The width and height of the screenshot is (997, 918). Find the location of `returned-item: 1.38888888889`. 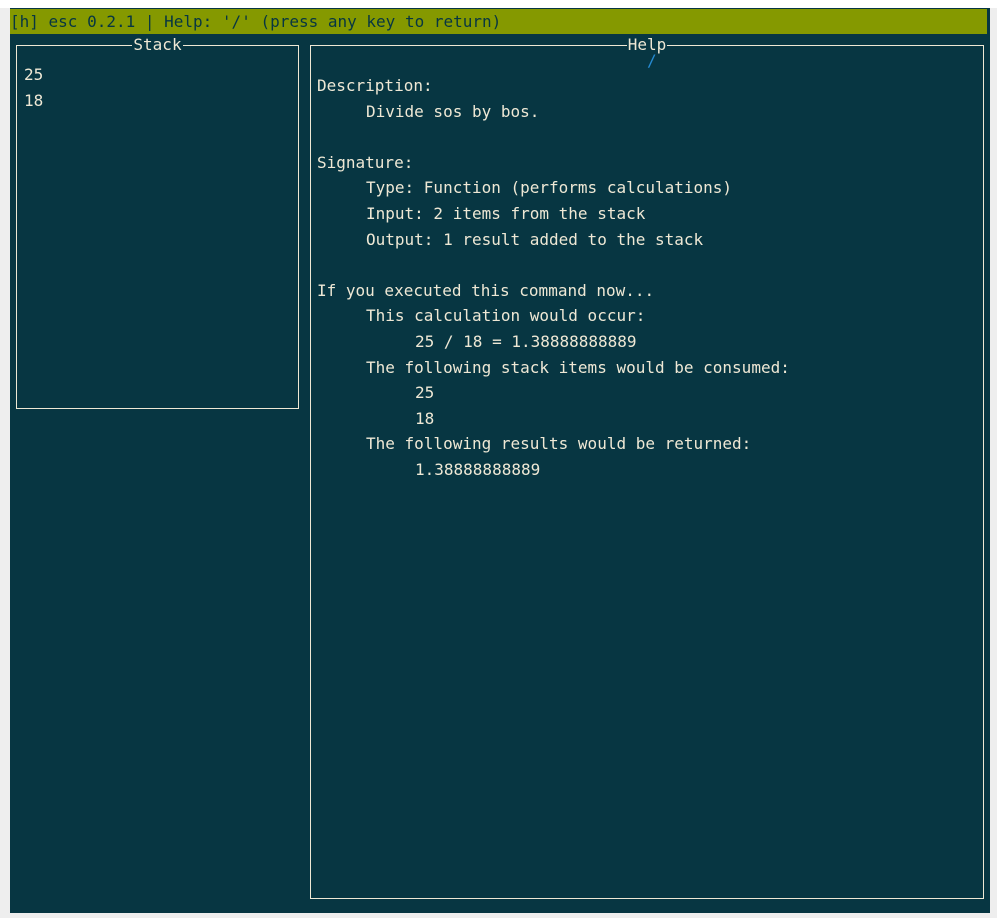

returned-item: 1.38888888889 is located at coordinates (478, 469).